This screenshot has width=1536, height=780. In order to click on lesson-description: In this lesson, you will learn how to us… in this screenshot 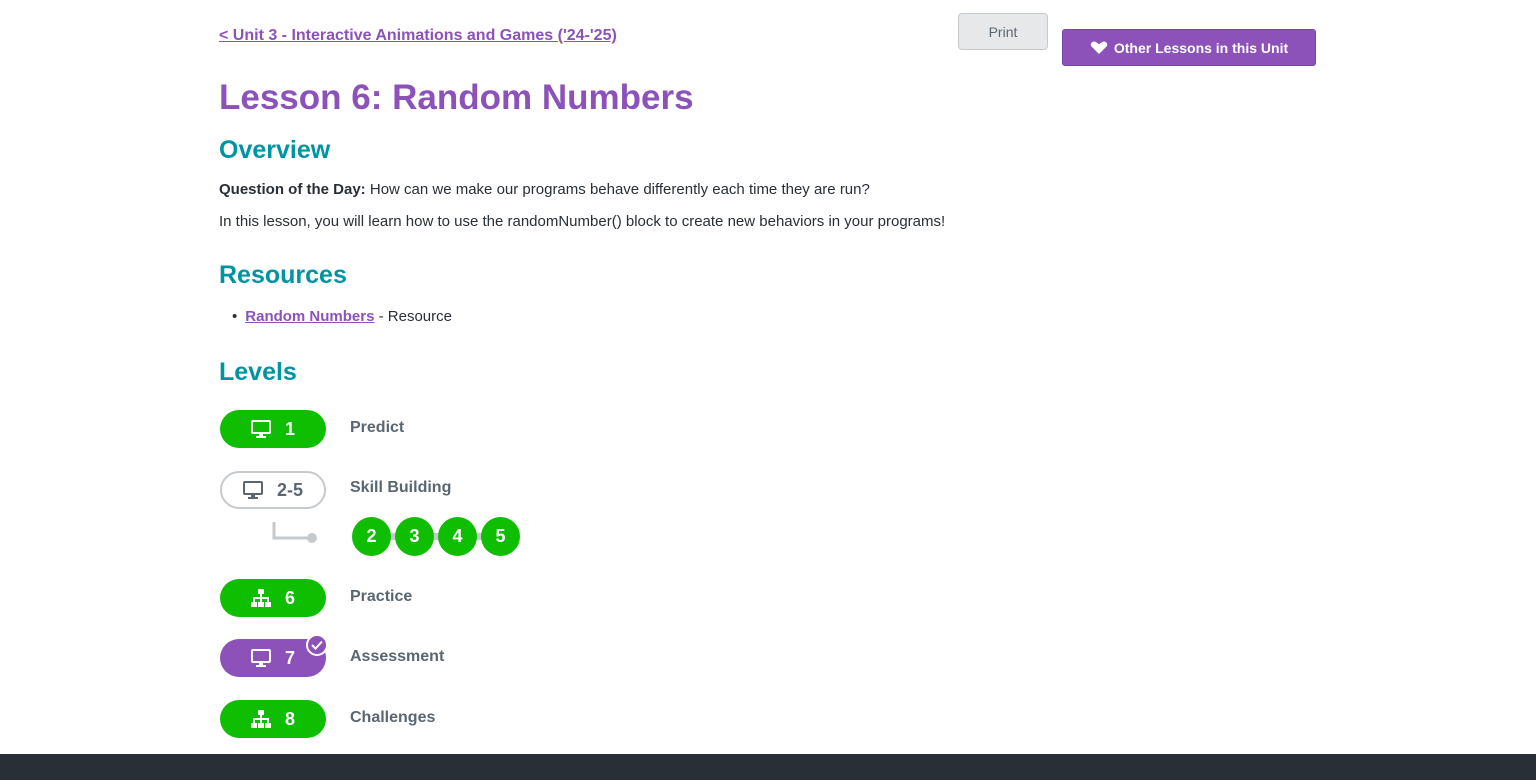, I will do `click(582, 221)`.